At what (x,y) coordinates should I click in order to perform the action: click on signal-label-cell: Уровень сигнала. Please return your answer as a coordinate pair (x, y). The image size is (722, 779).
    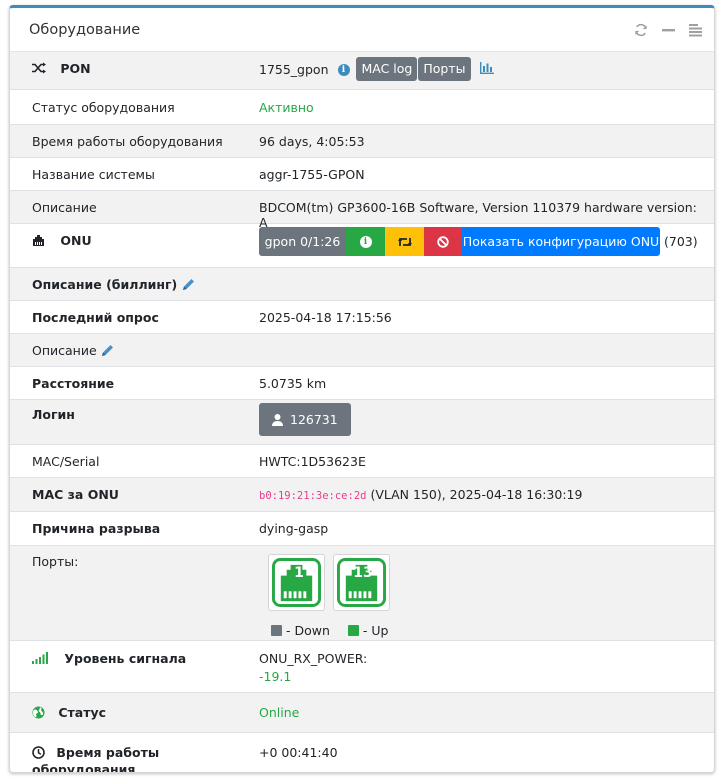
    Looking at the image, I should click on (145, 659).